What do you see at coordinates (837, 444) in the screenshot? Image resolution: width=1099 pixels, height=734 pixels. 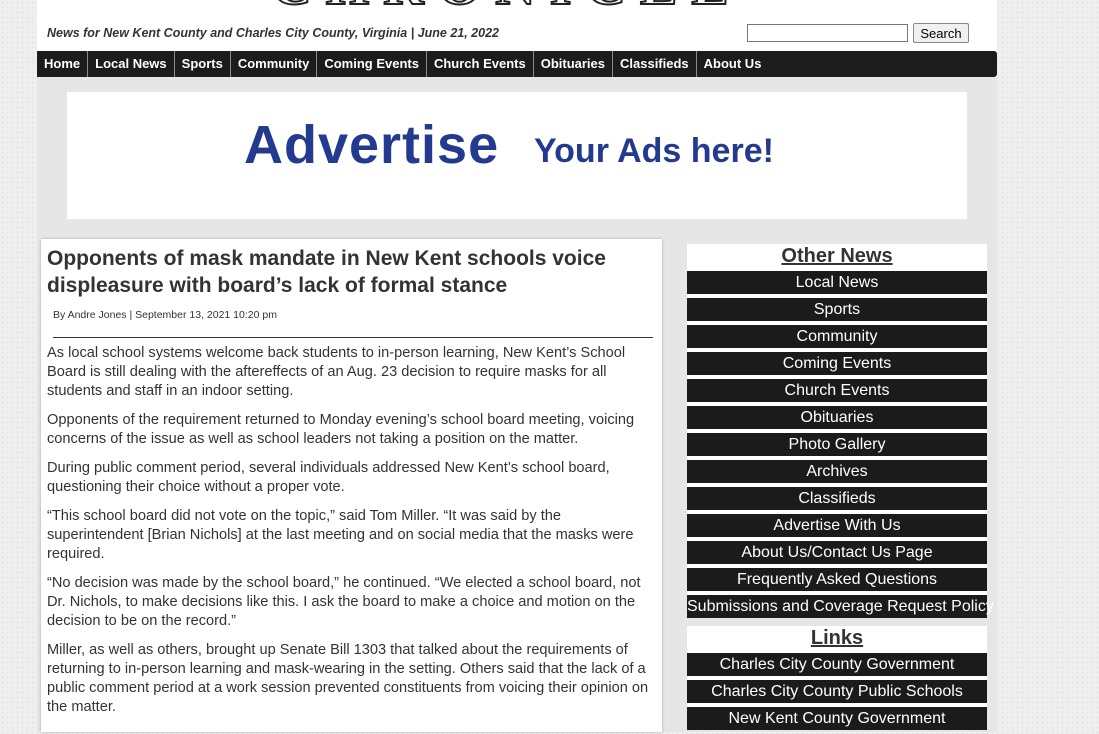 I see `sidebar-item-photo-gallery: Photo Gallery` at bounding box center [837, 444].